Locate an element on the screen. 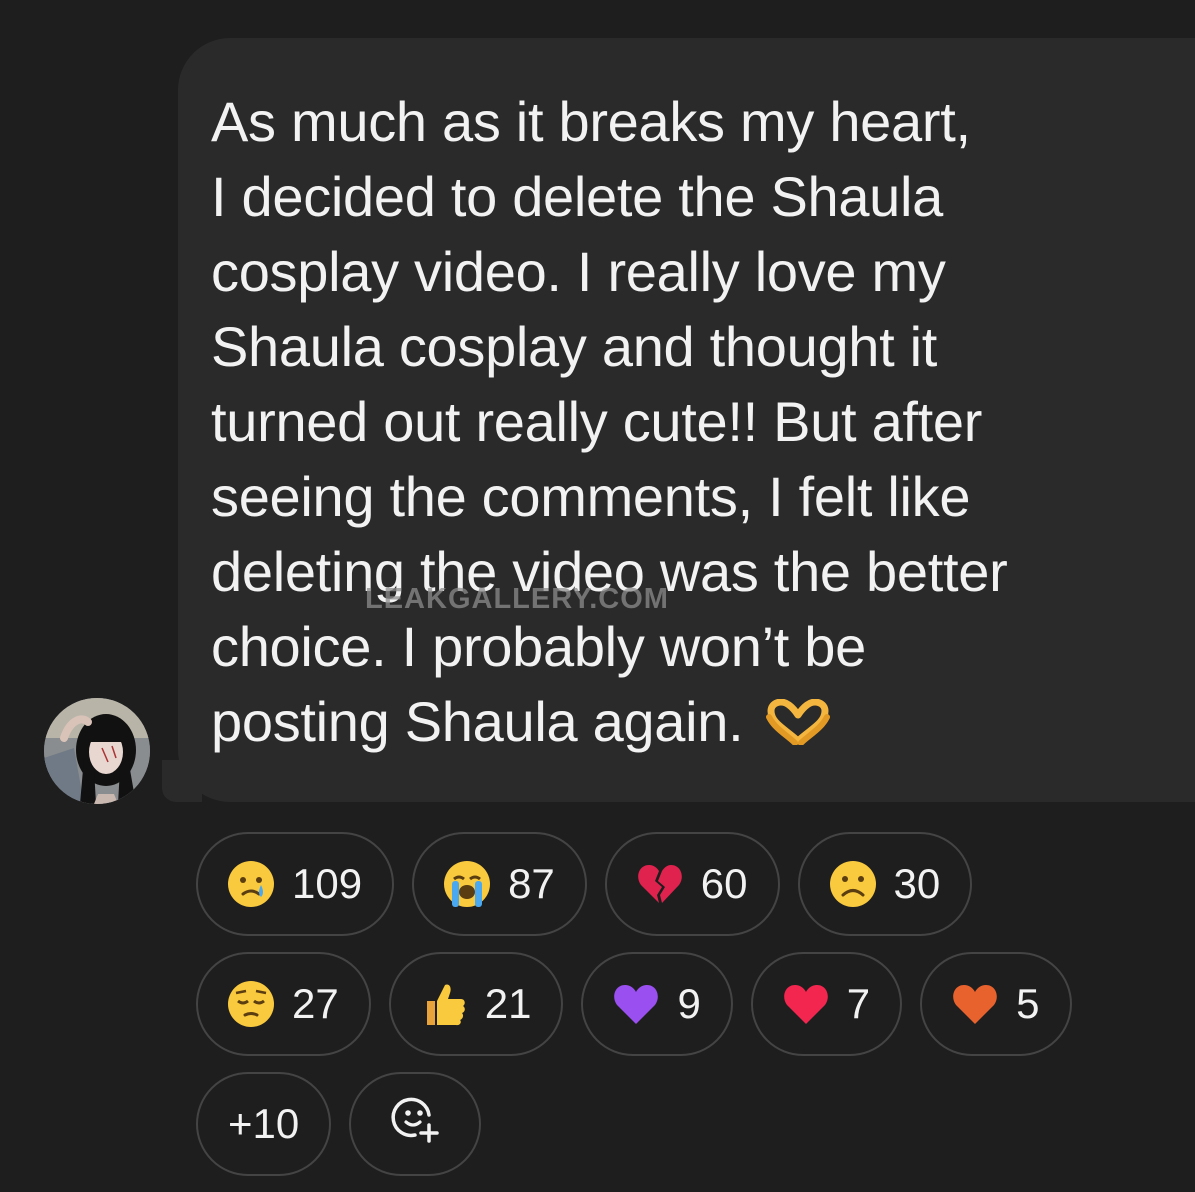  reaction-count: 109 is located at coordinates (327, 883).